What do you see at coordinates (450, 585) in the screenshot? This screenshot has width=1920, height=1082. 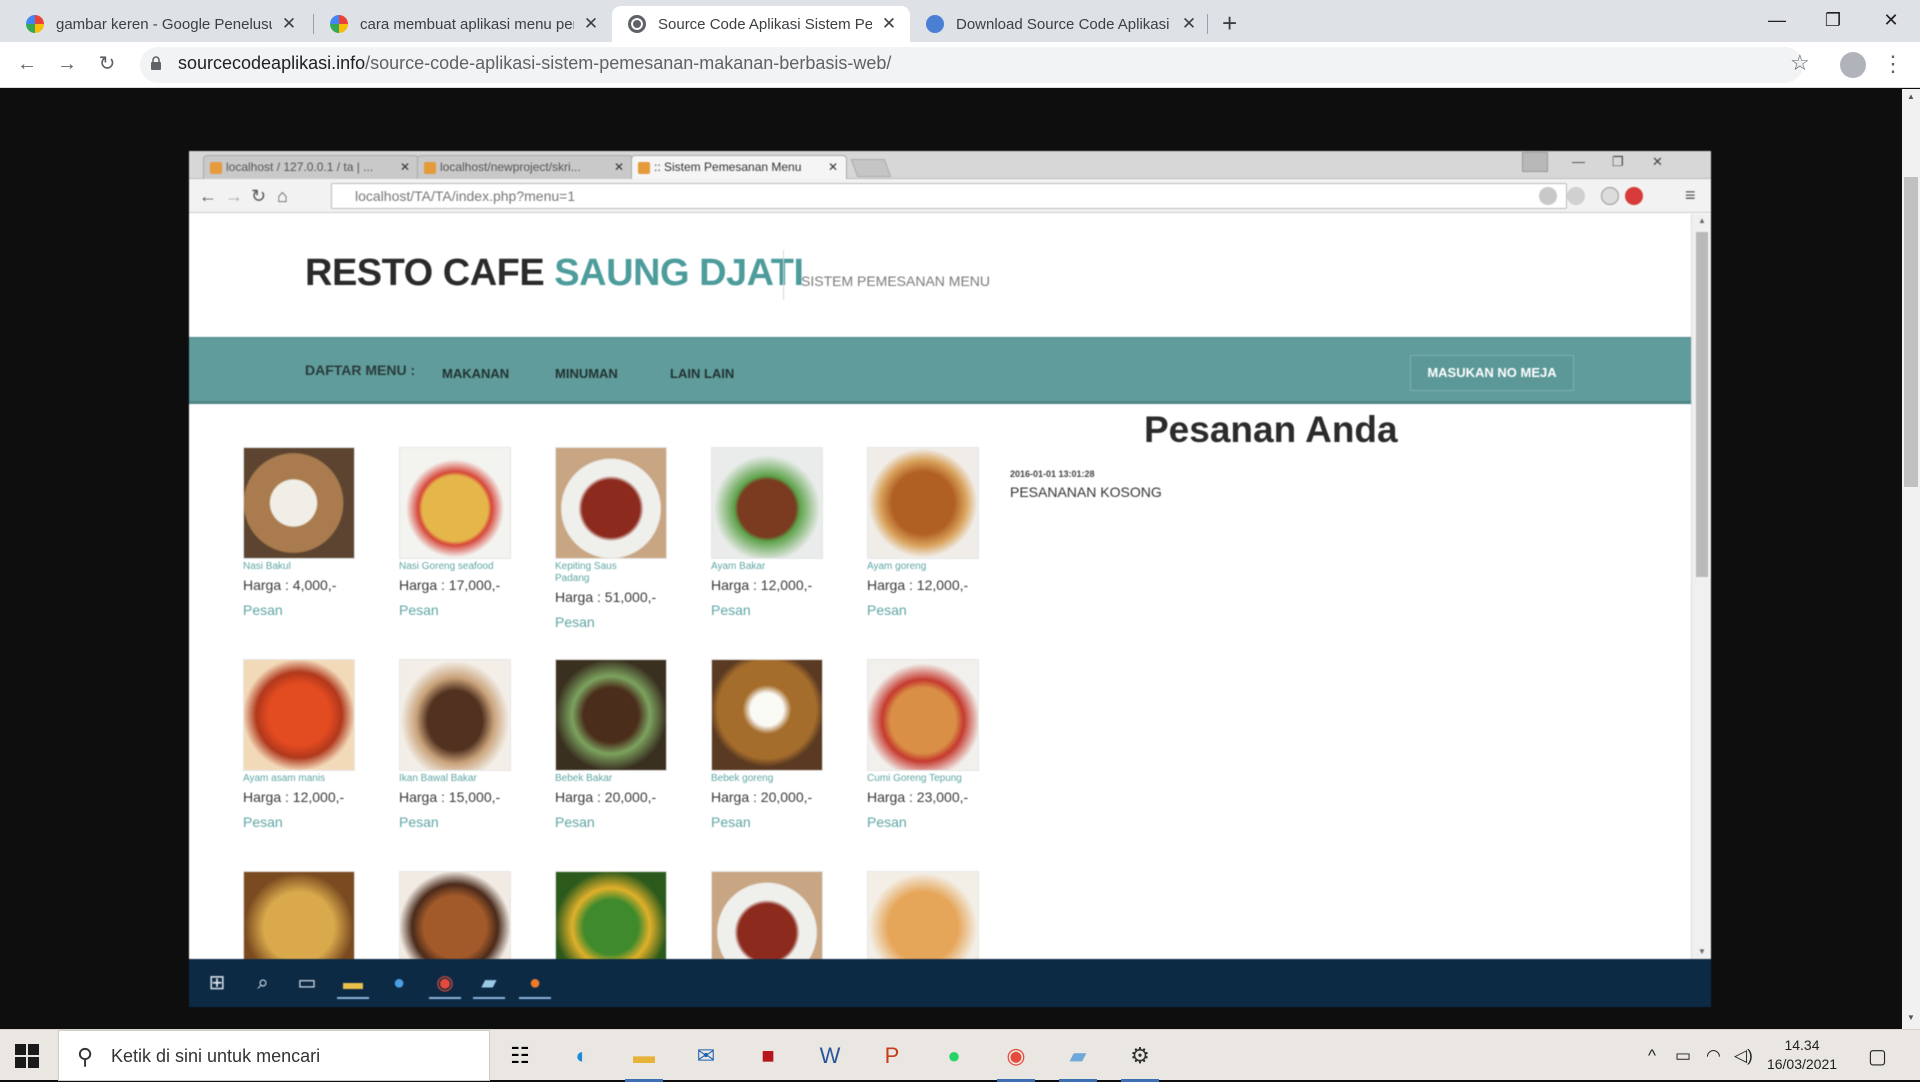 I see `food-price: Harga : 17,000,-` at bounding box center [450, 585].